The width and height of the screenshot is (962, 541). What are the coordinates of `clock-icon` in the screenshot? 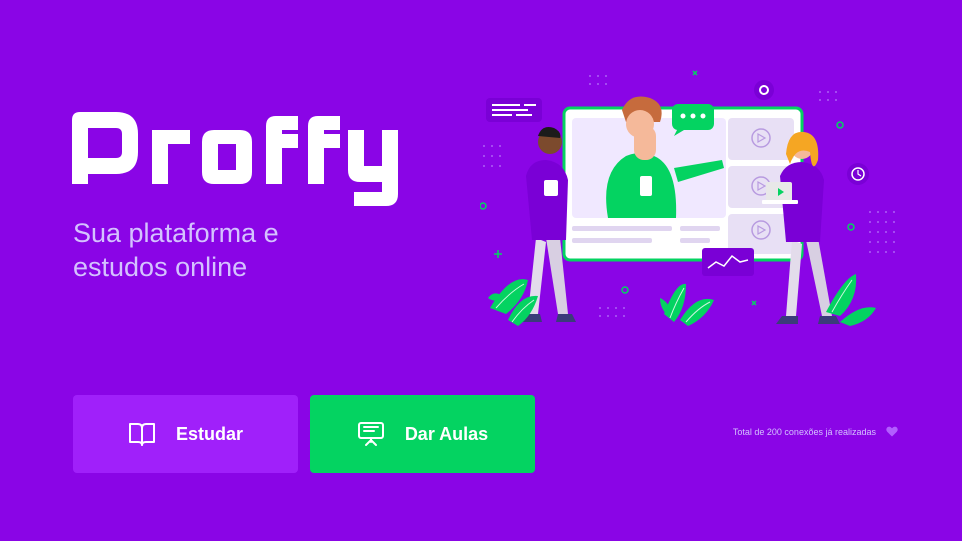 It's located at (858, 174).